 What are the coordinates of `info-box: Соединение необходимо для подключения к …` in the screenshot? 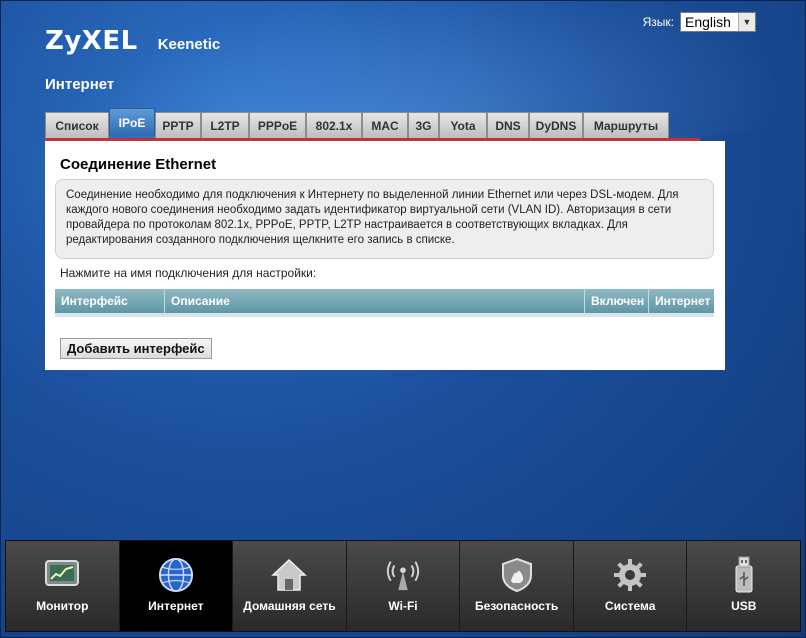 It's located at (384, 219).